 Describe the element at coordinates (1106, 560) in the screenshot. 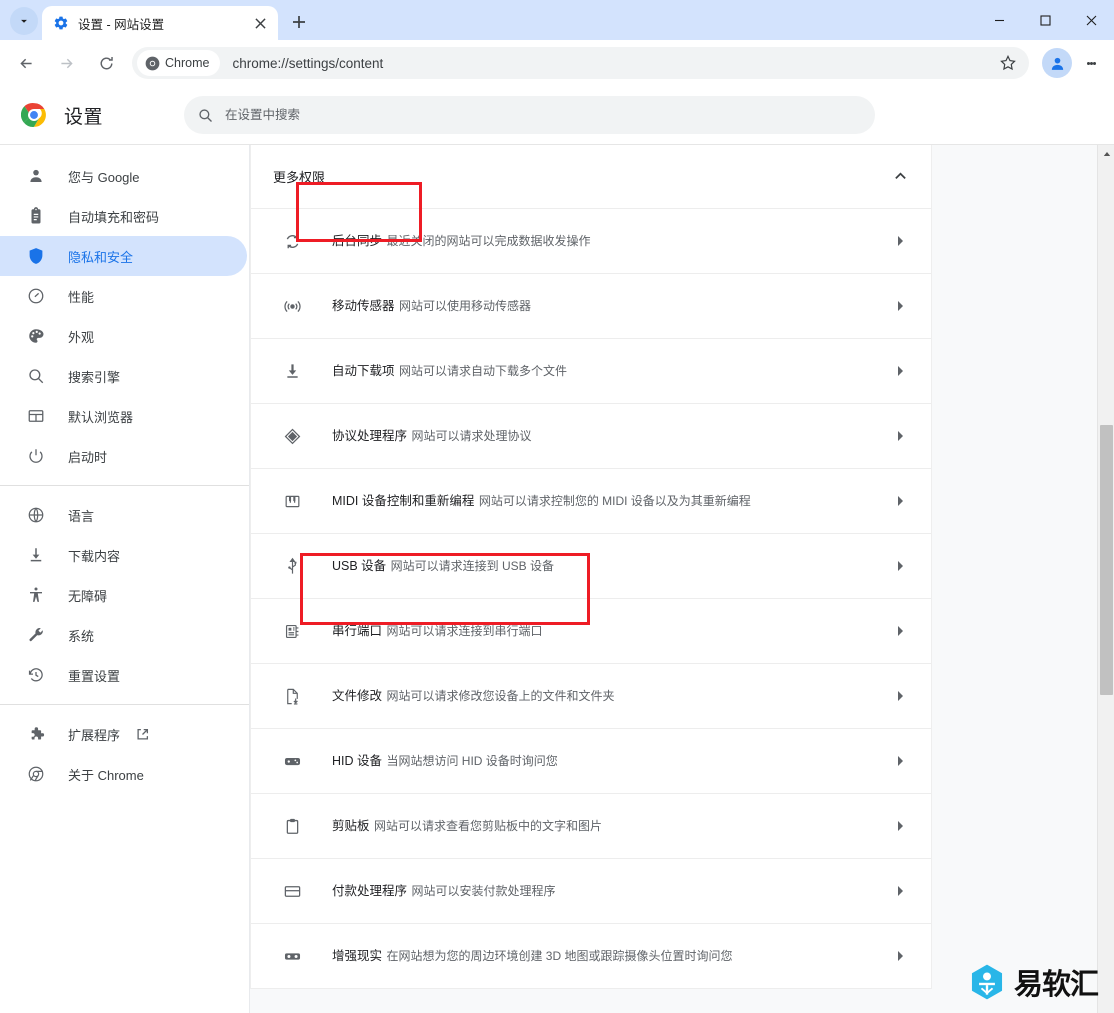

I see `scrollbar-thumb` at that location.